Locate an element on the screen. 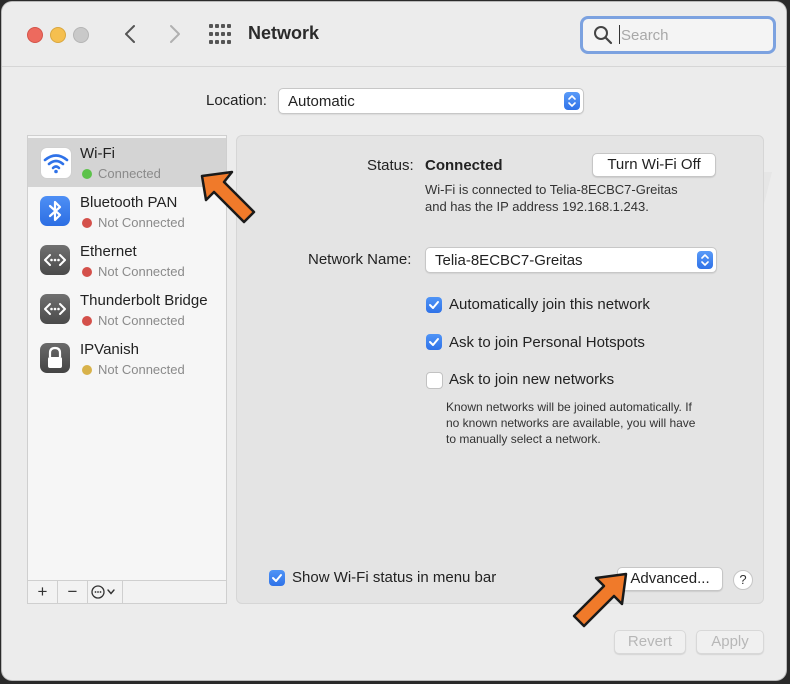 This screenshot has width=790, height=684. chevron-left-icon is located at coordinates (130, 34).